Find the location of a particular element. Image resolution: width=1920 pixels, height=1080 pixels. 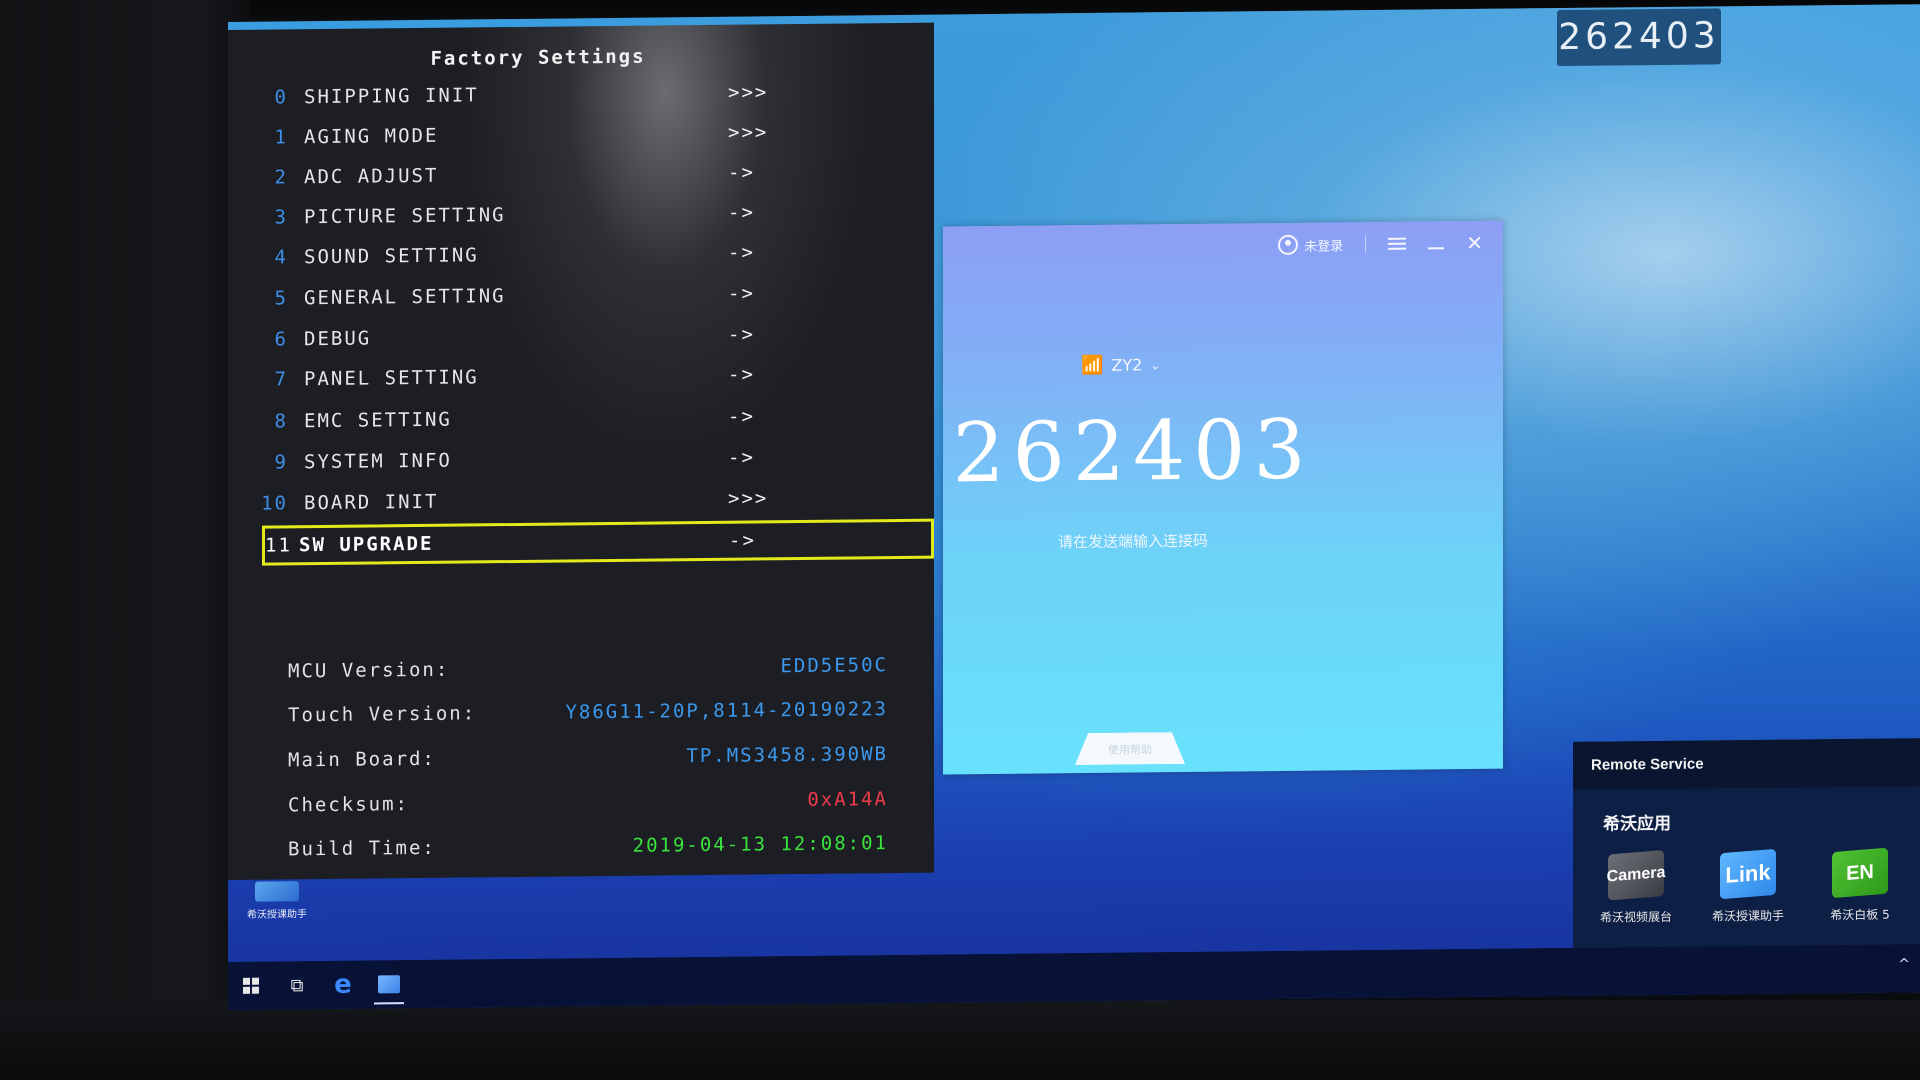

menu-item-system-info: 9 SYSTEM INFO -> is located at coordinates (578, 459).